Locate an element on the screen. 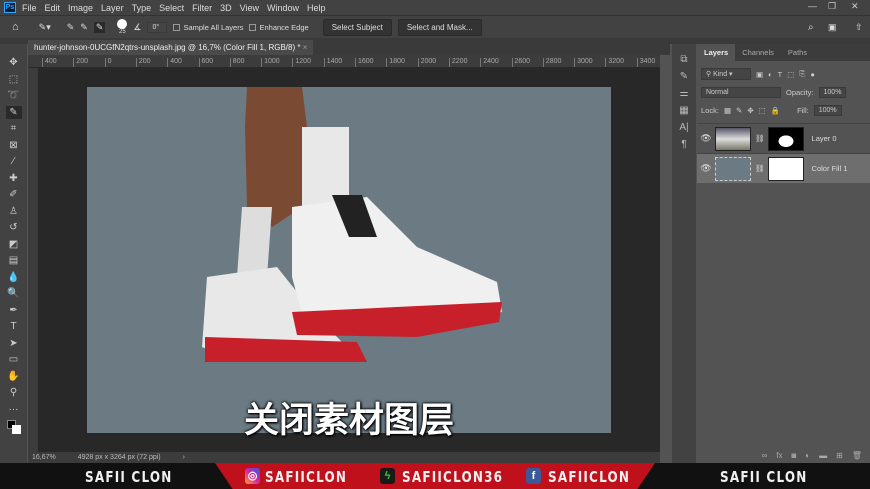 The width and height of the screenshot is (870, 489). lock-transparent-icon: ▦ is located at coordinates (727, 110).